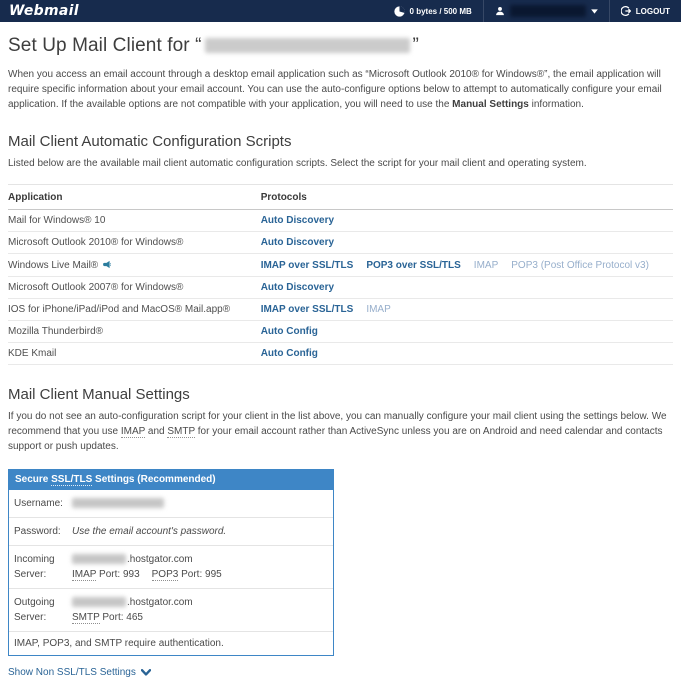  I want to click on username-label: Username:, so click(38, 503).